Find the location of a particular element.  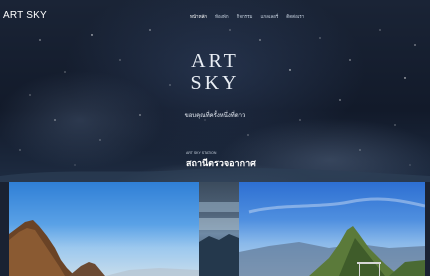

nav-item-activities: กิจกรรม is located at coordinates (245, 18).